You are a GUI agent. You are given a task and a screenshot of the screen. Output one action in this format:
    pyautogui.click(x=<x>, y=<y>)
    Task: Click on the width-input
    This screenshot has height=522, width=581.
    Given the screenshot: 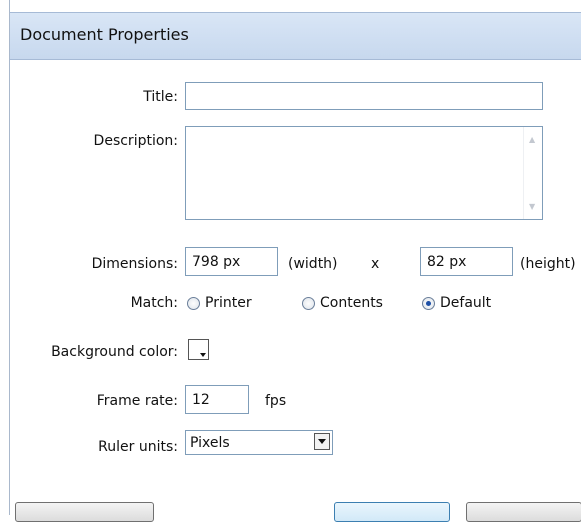 What is the action you would take?
    pyautogui.click(x=231, y=261)
    